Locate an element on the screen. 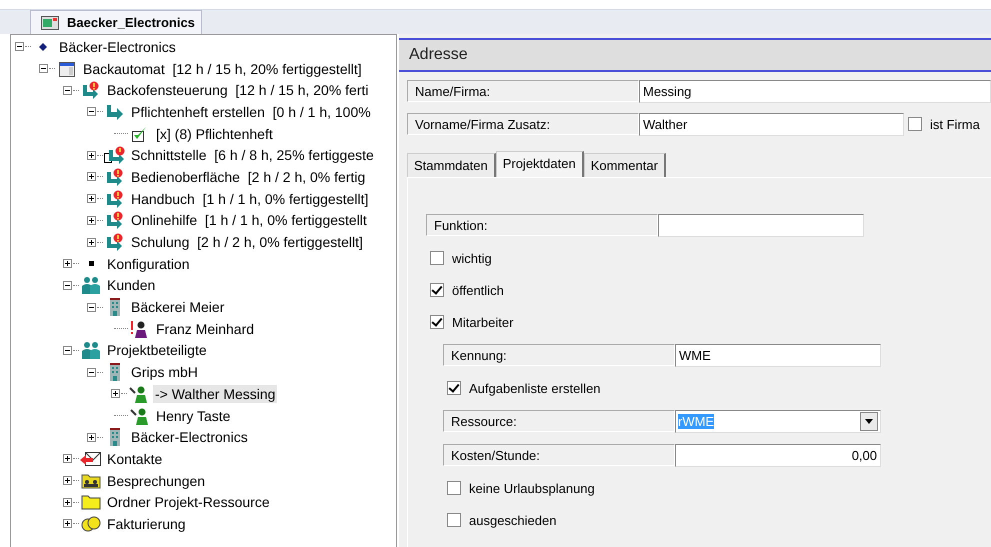 The image size is (991, 547). tree-item: Grips mbH is located at coordinates (164, 372).